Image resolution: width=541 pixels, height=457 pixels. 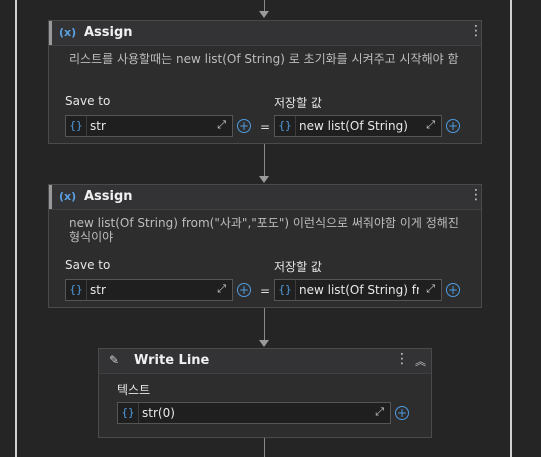 I want to click on value-field: {} new list(Of String) ⤢, so click(x=358, y=126).